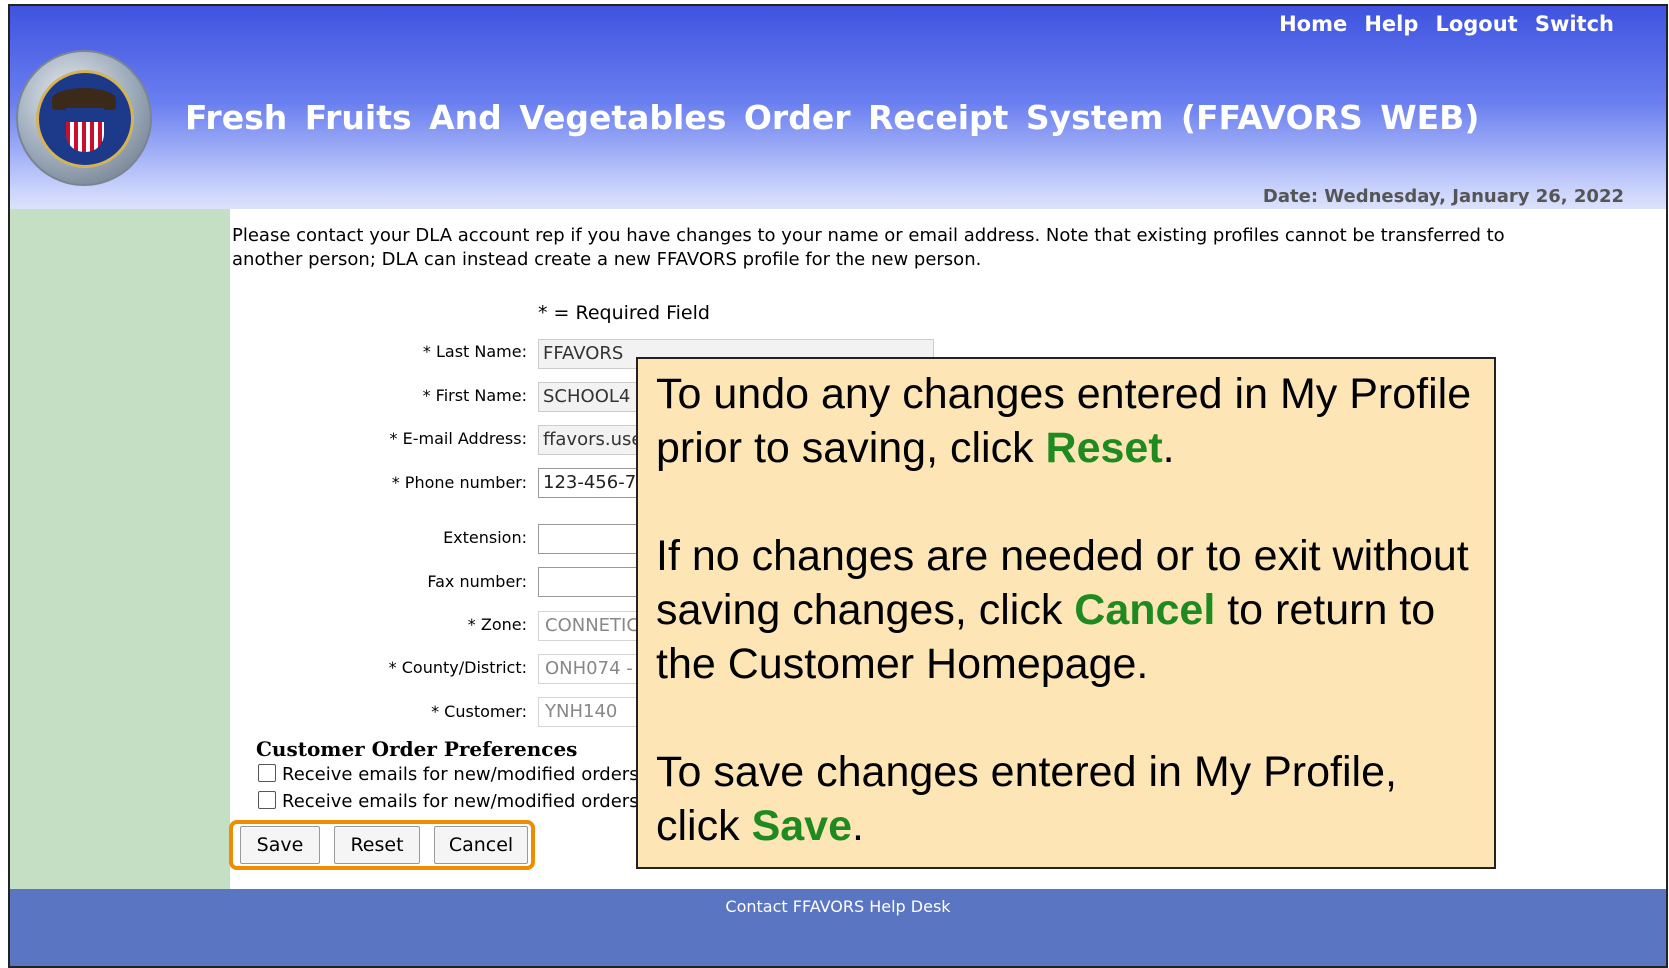  I want to click on last-name-label: * Last Name:, so click(474, 351).